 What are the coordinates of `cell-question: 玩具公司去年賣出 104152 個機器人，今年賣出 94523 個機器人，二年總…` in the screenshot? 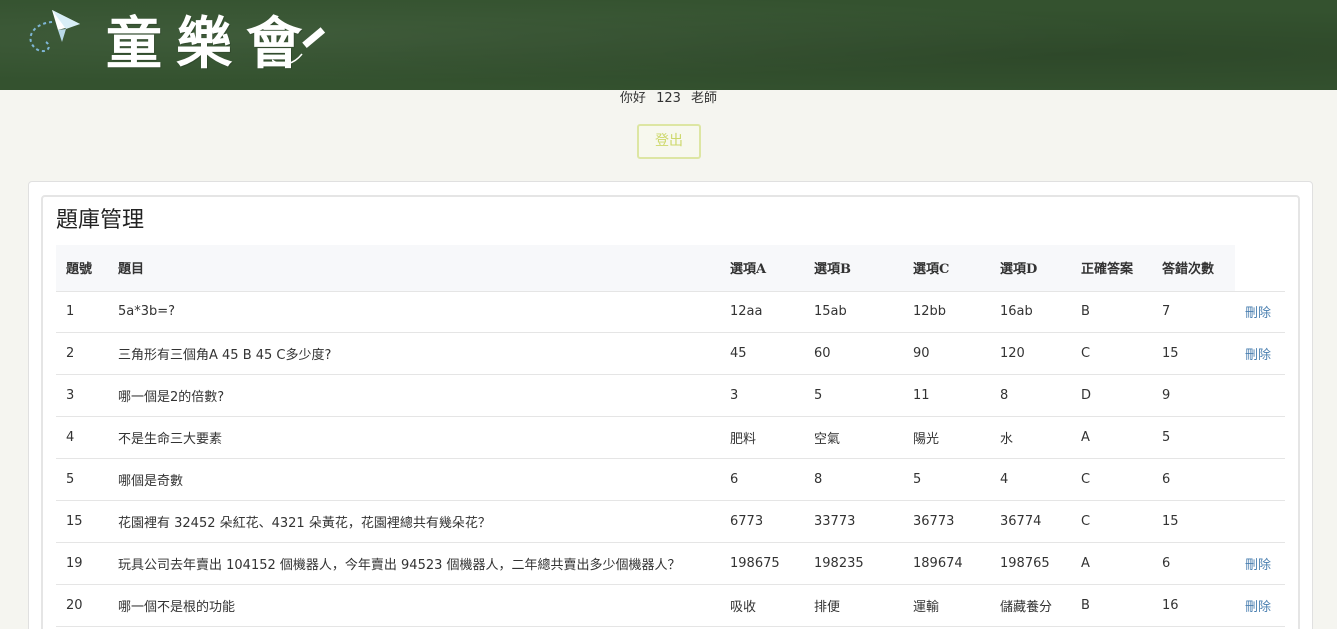 It's located at (414, 563).